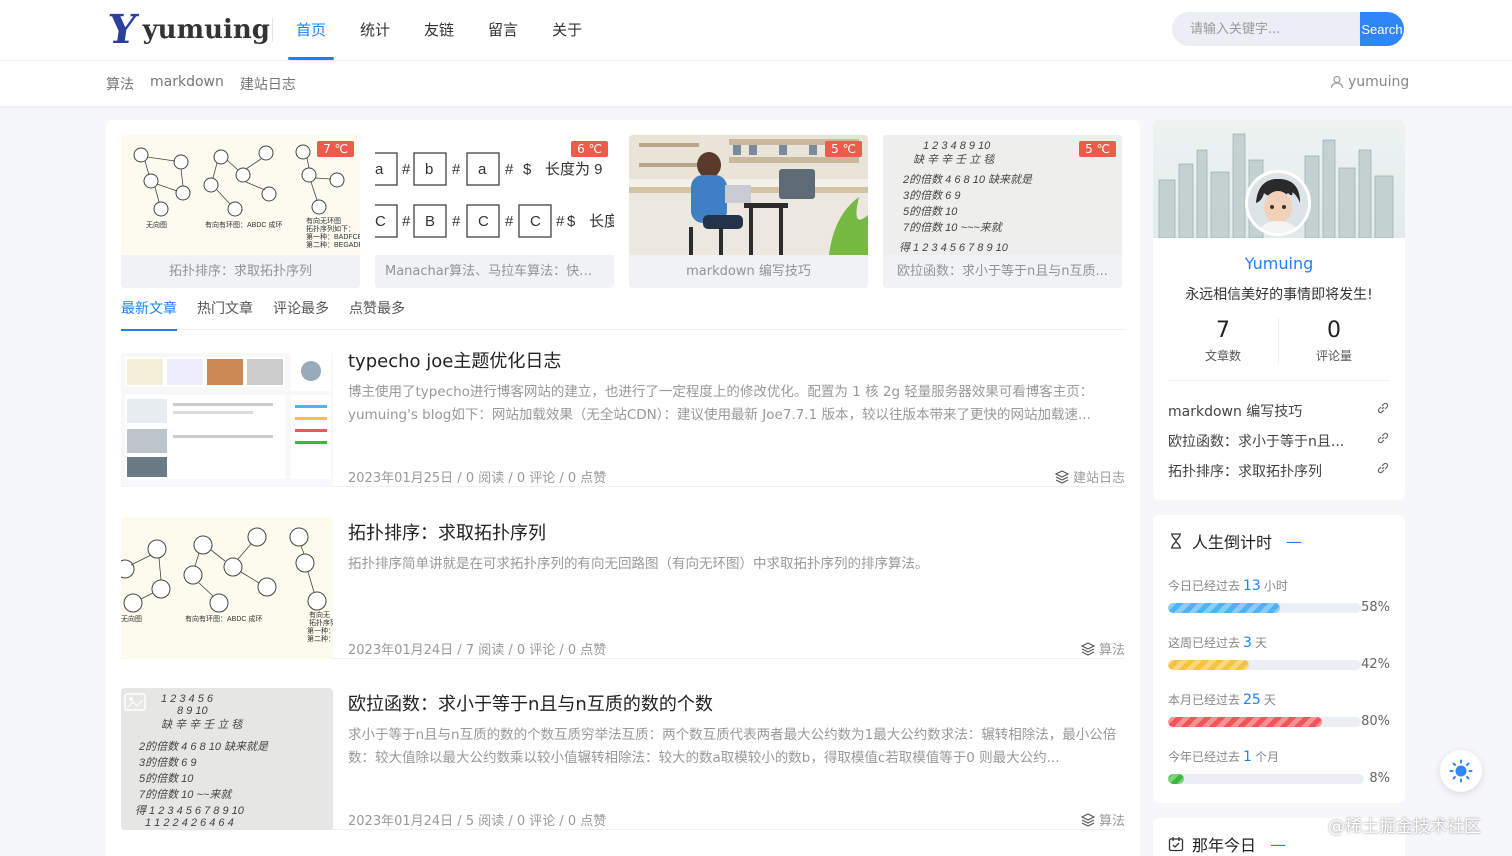 This screenshot has height=856, width=1512. I want to click on author-name: Yumuing, so click(1279, 263).